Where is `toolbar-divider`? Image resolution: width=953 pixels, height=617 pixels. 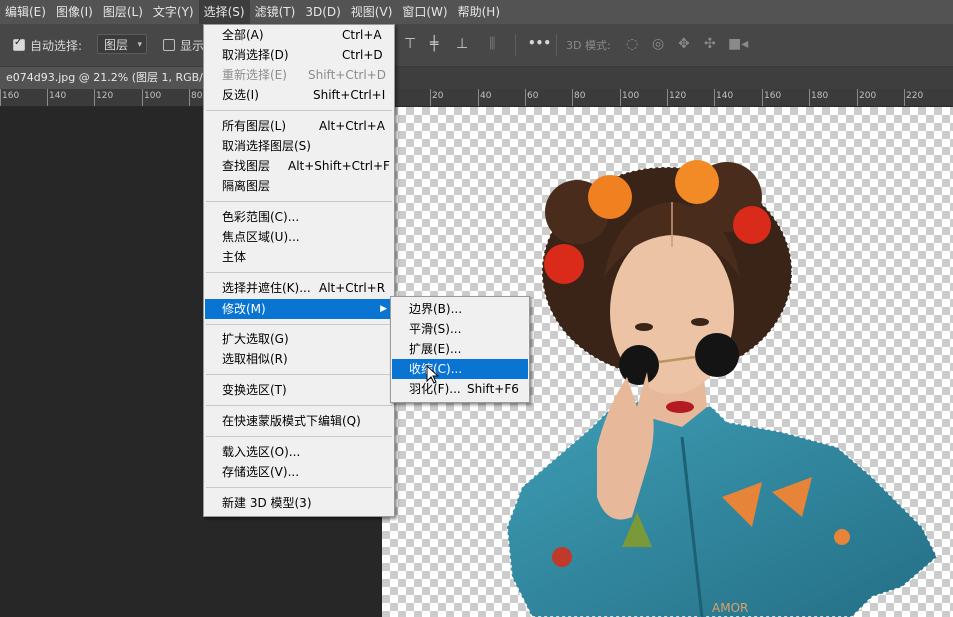 toolbar-divider is located at coordinates (556, 45).